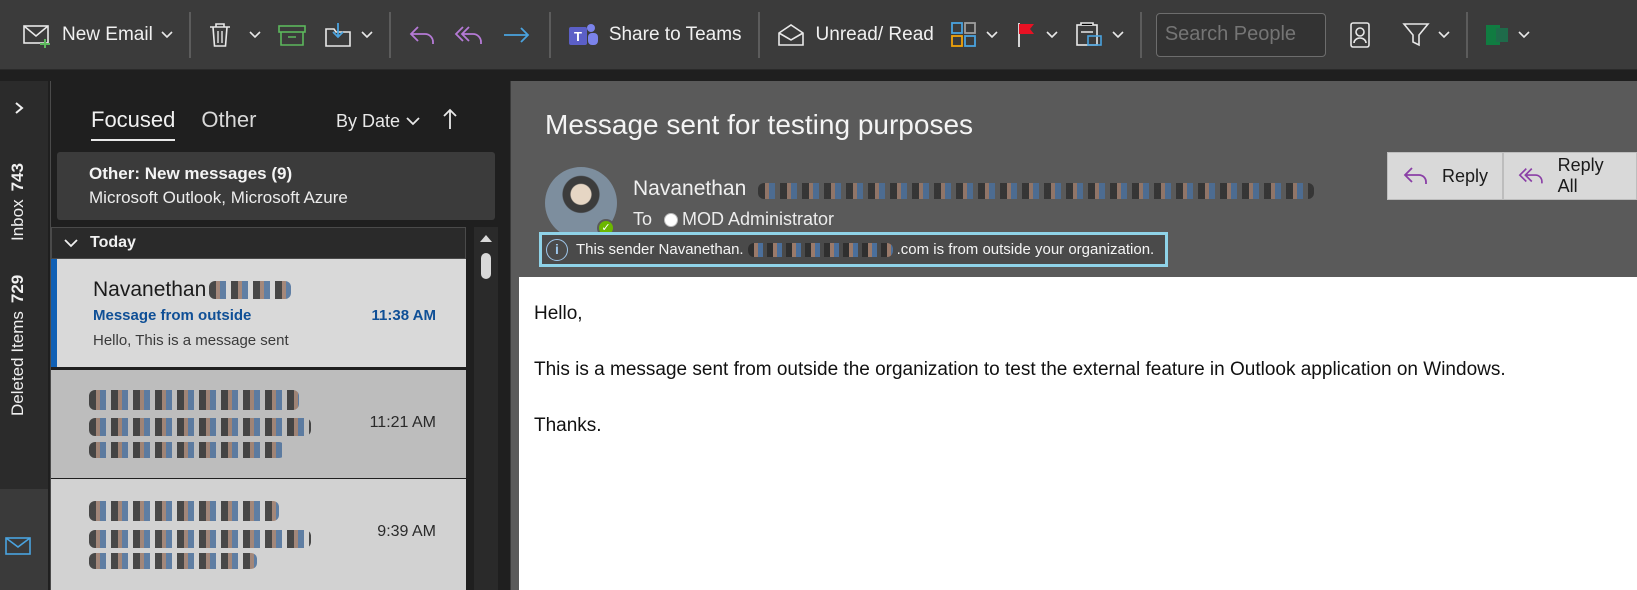 The width and height of the screenshot is (1637, 590). I want to click on envelope-open-icon, so click(791, 35).